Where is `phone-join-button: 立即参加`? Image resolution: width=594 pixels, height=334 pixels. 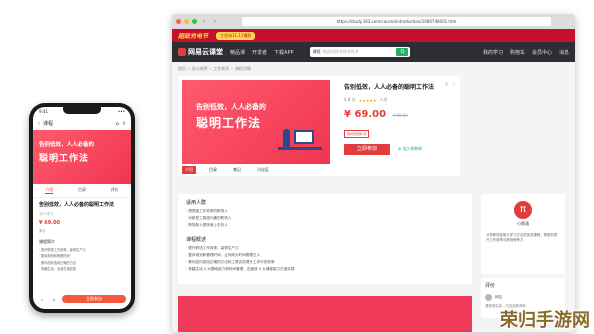
phone-join-button: 立即参加 is located at coordinates (94, 299).